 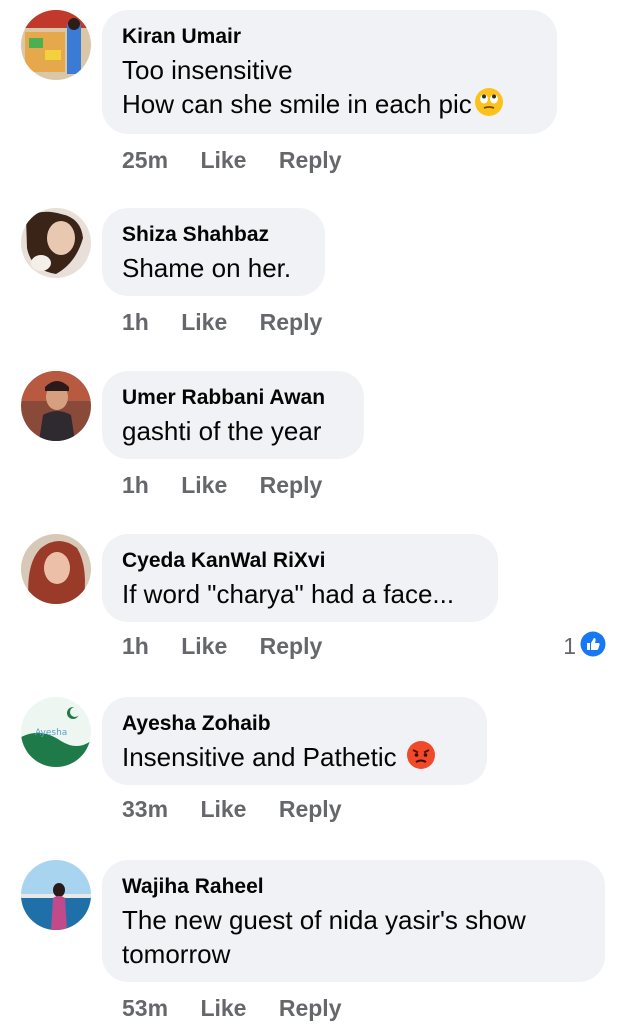 What do you see at coordinates (297, 104) in the screenshot?
I see `comment-text: How can she smile in each pic` at bounding box center [297, 104].